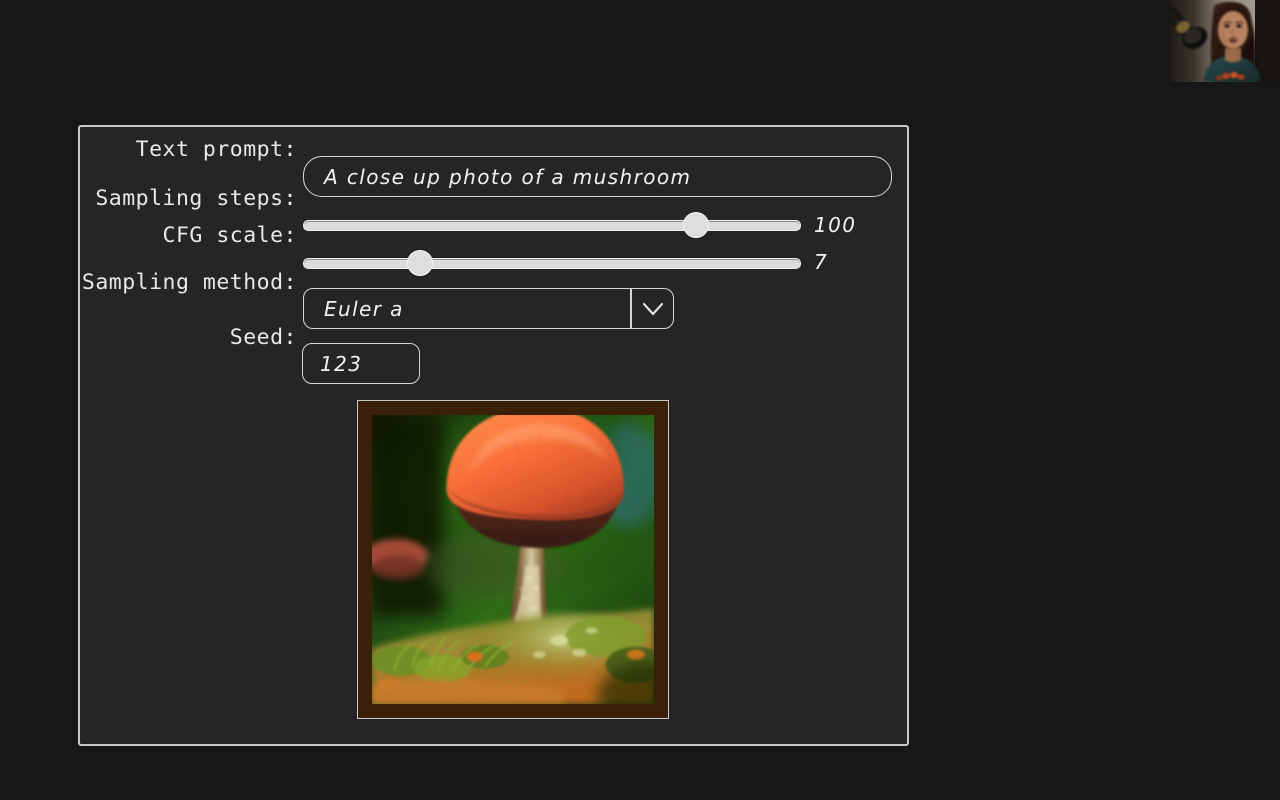 This screenshot has height=800, width=1280. I want to click on sampling-steps-value: 100, so click(835, 225).